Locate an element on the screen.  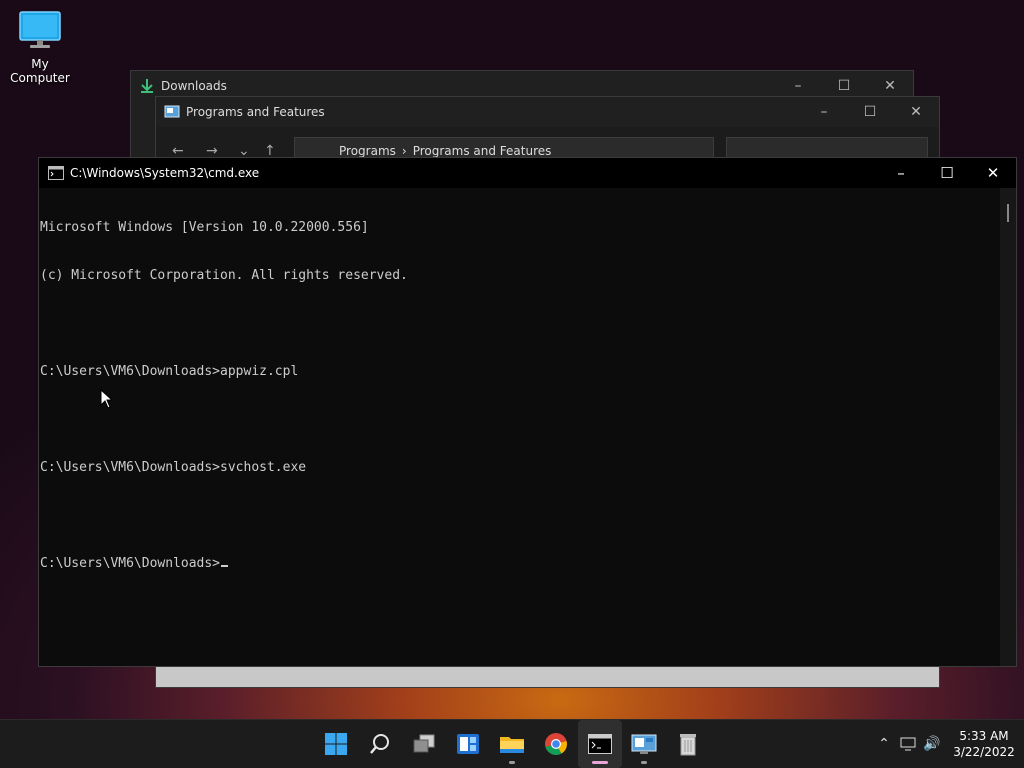
programs-title: Programs and Features is located at coordinates (255, 112).